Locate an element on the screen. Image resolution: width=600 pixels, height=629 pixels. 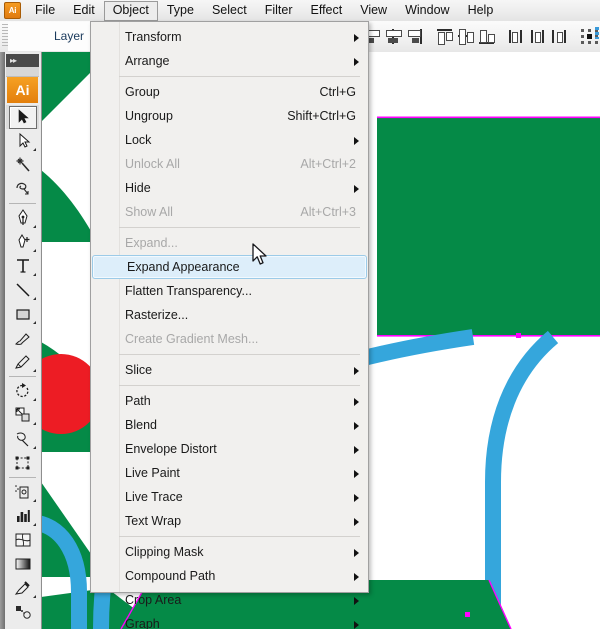
gradient-tool is located at coordinates (22, 564).